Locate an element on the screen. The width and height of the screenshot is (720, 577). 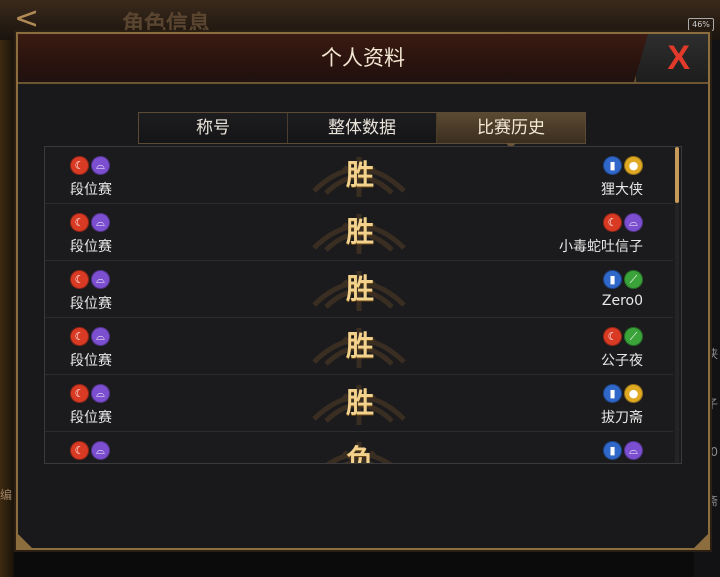
opponent-name: 狸大侠 is located at coordinates (622, 190).